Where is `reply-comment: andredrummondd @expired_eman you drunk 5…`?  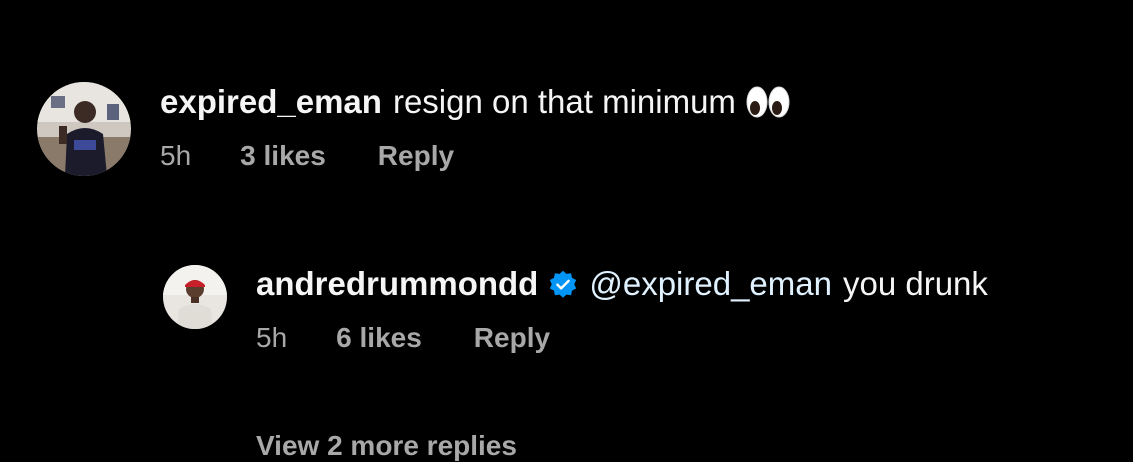 reply-comment: andredrummondd @expired_eman you drunk 5… is located at coordinates (575, 309).